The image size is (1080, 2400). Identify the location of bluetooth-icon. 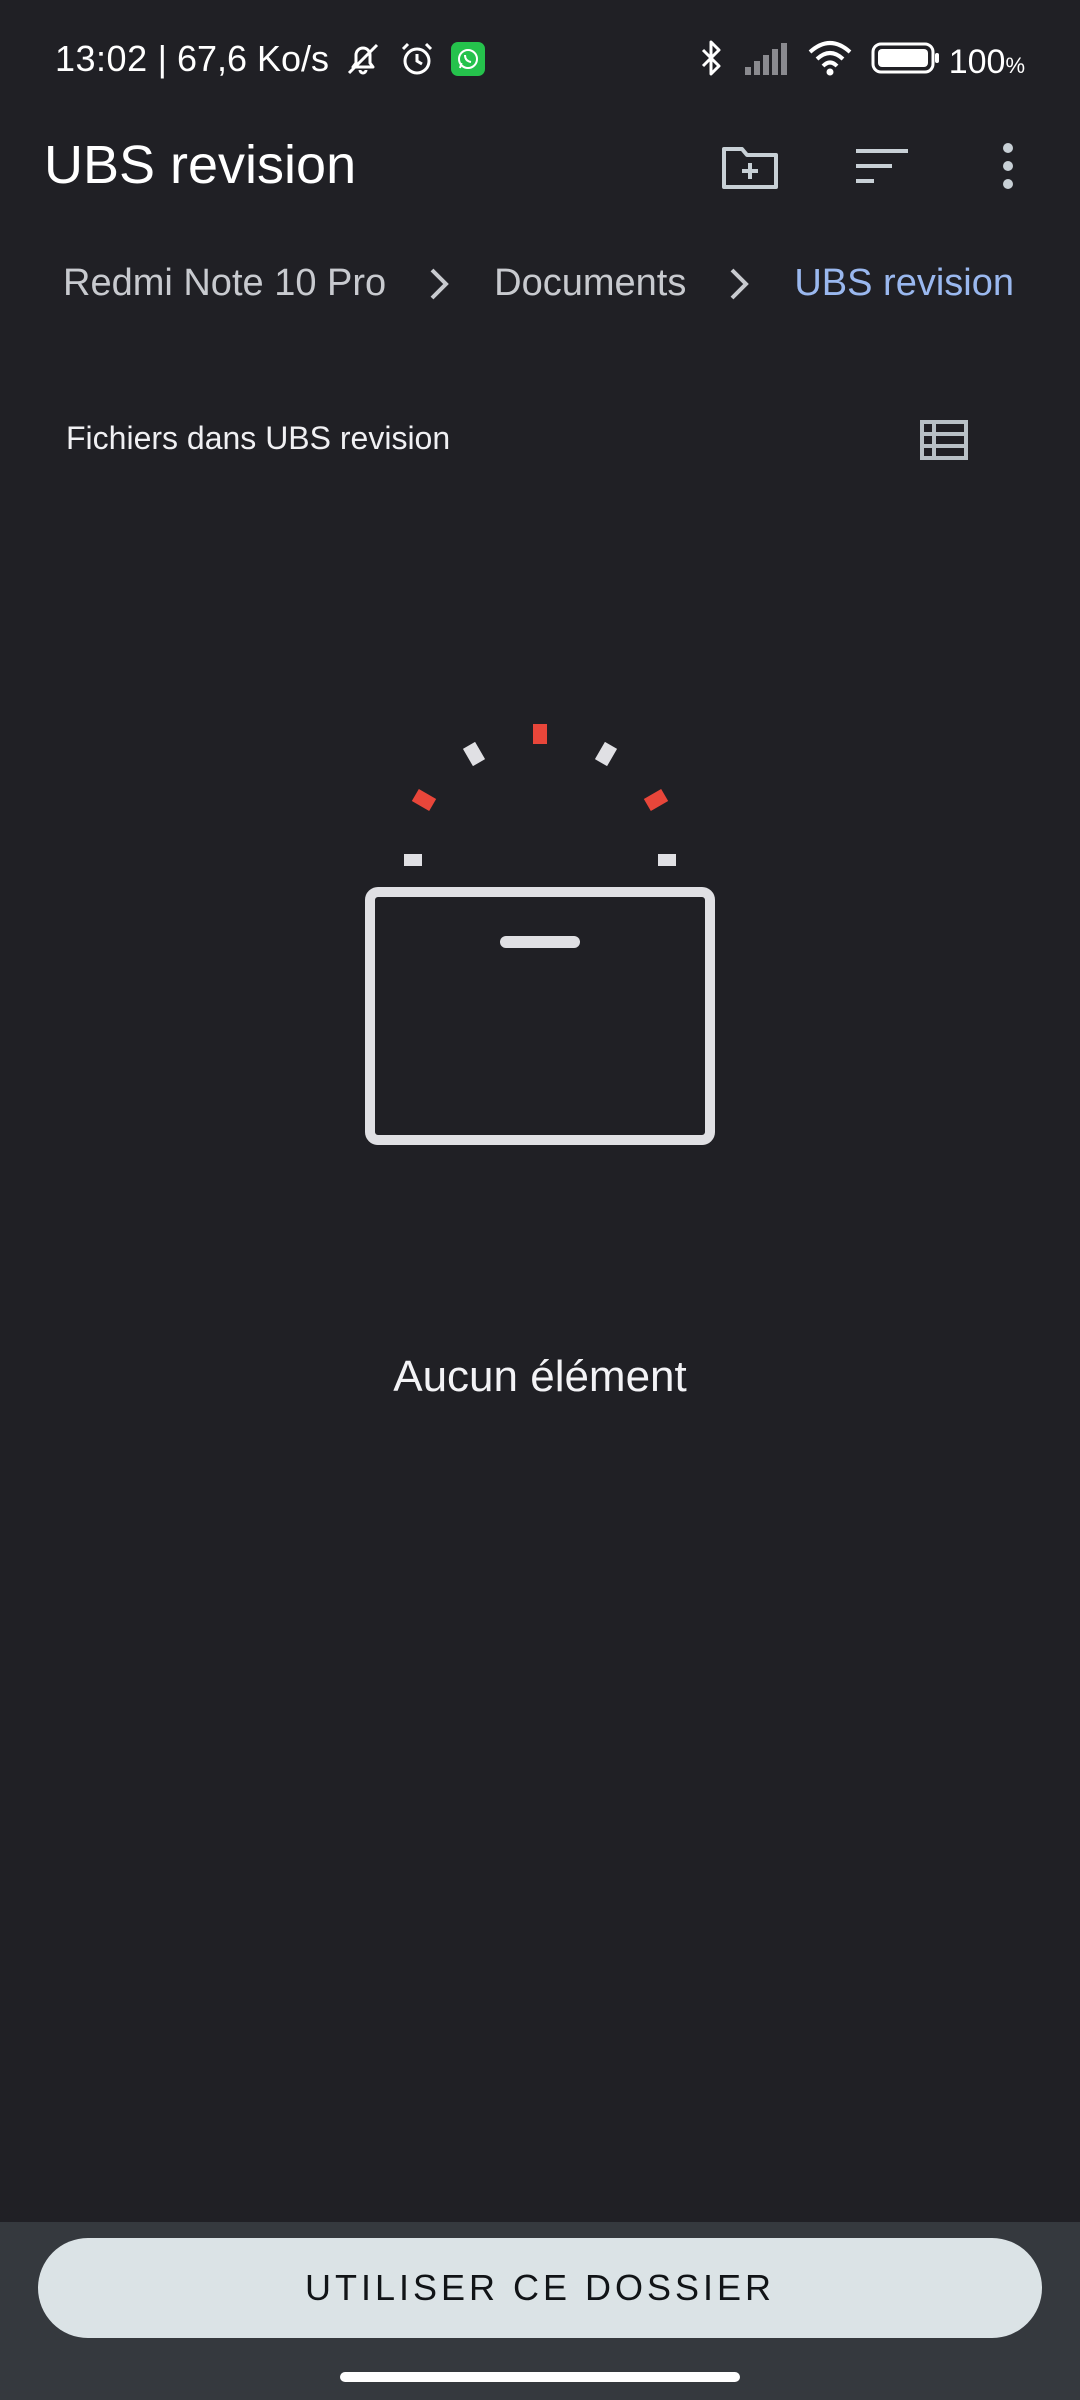
(712, 62).